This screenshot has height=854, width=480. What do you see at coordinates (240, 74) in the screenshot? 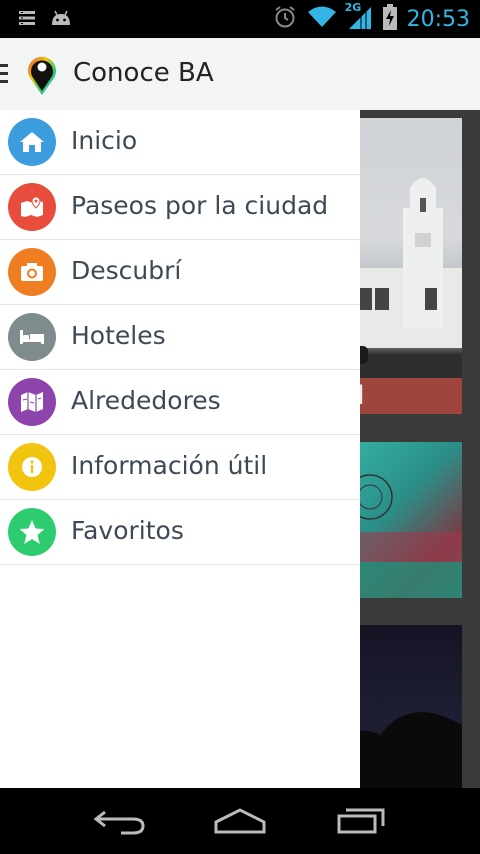
I see `app-bar: Conoce BA` at bounding box center [240, 74].